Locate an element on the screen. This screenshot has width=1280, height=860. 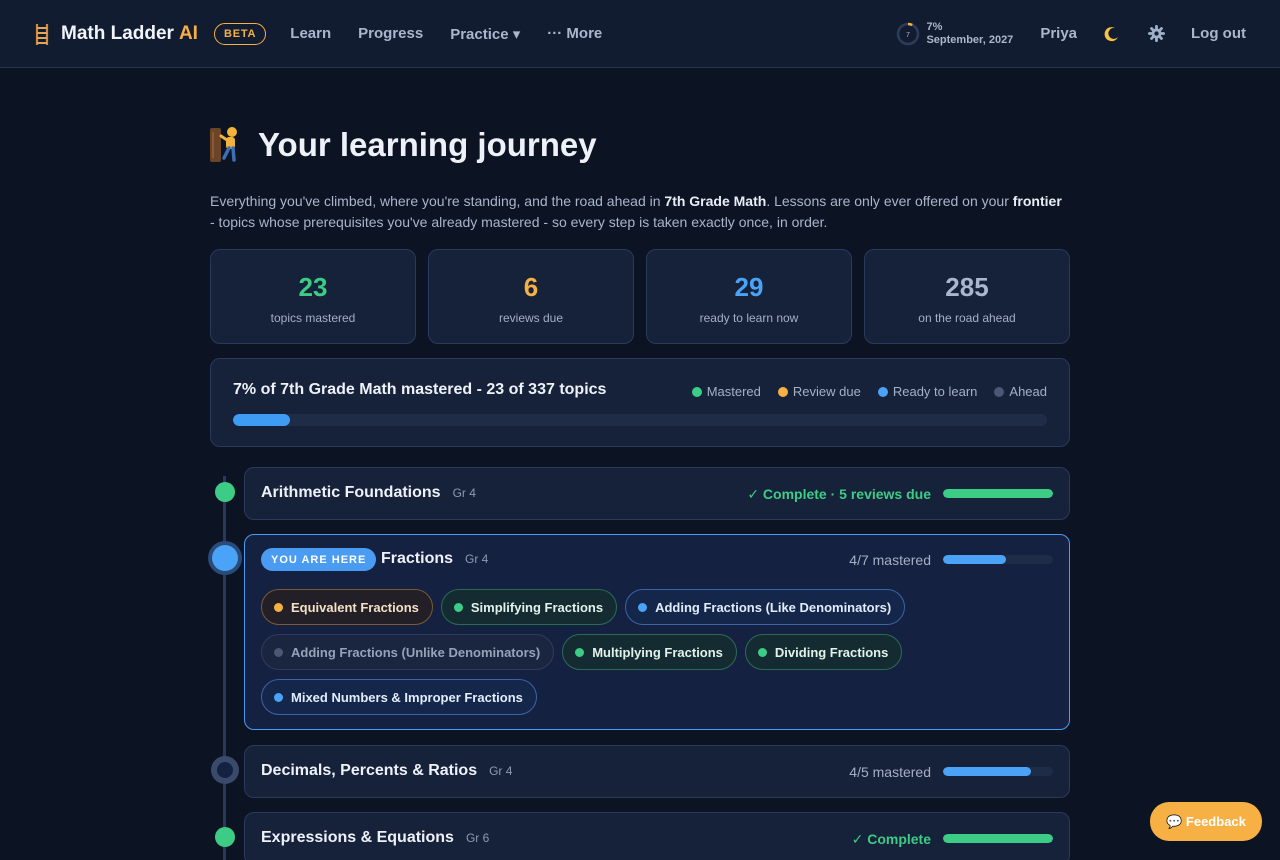
stat-value: 29 is located at coordinates (749, 287).